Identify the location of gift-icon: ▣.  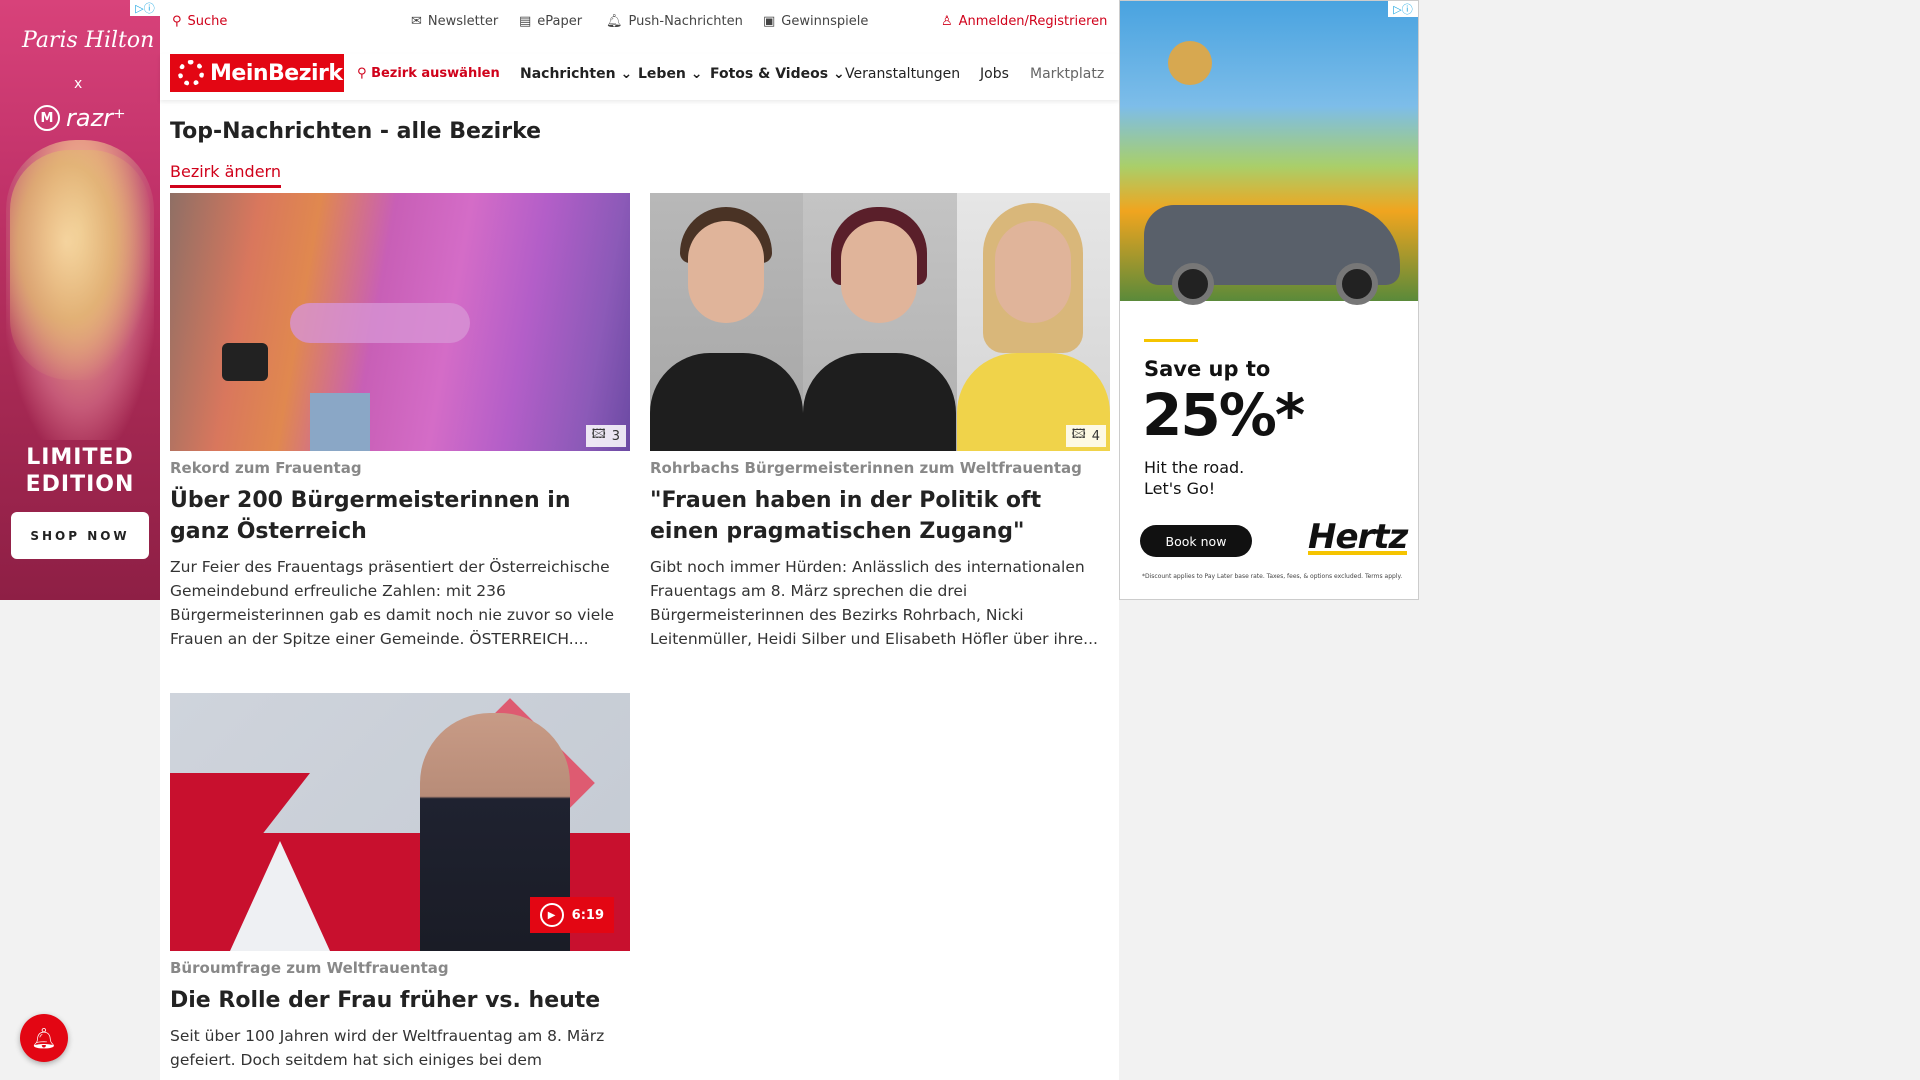
(769, 21).